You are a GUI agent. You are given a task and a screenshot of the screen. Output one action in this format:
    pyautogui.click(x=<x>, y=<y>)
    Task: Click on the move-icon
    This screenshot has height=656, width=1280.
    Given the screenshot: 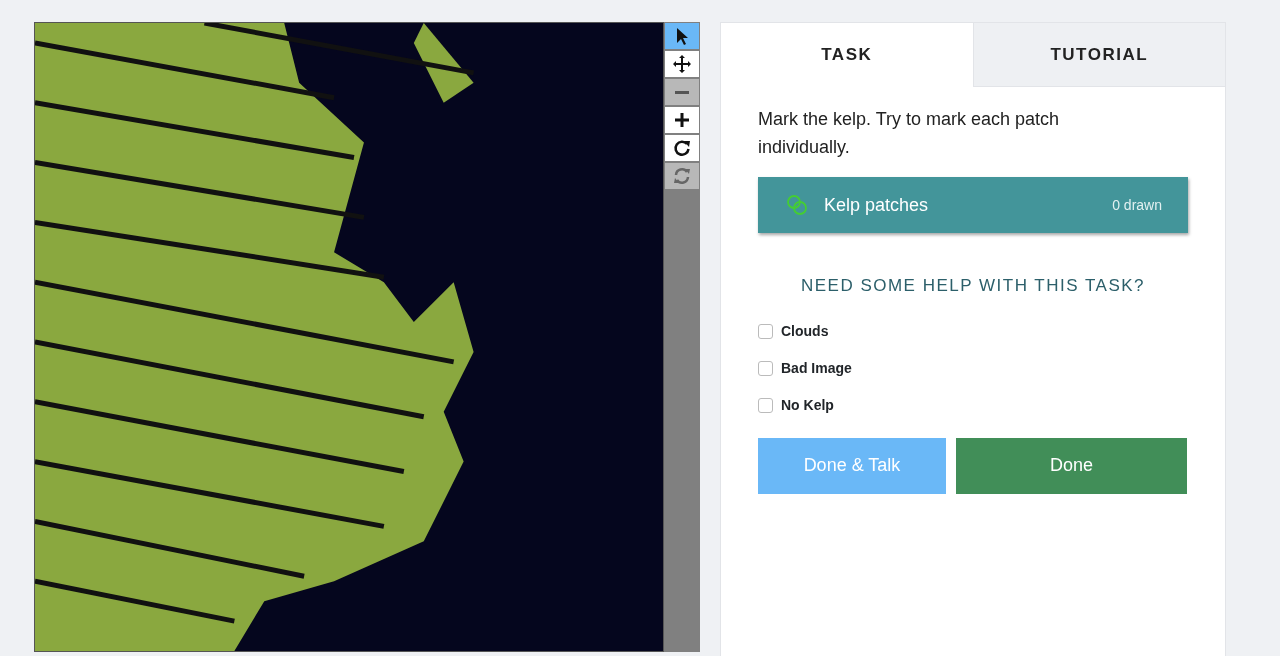 What is the action you would take?
    pyautogui.click(x=682, y=64)
    